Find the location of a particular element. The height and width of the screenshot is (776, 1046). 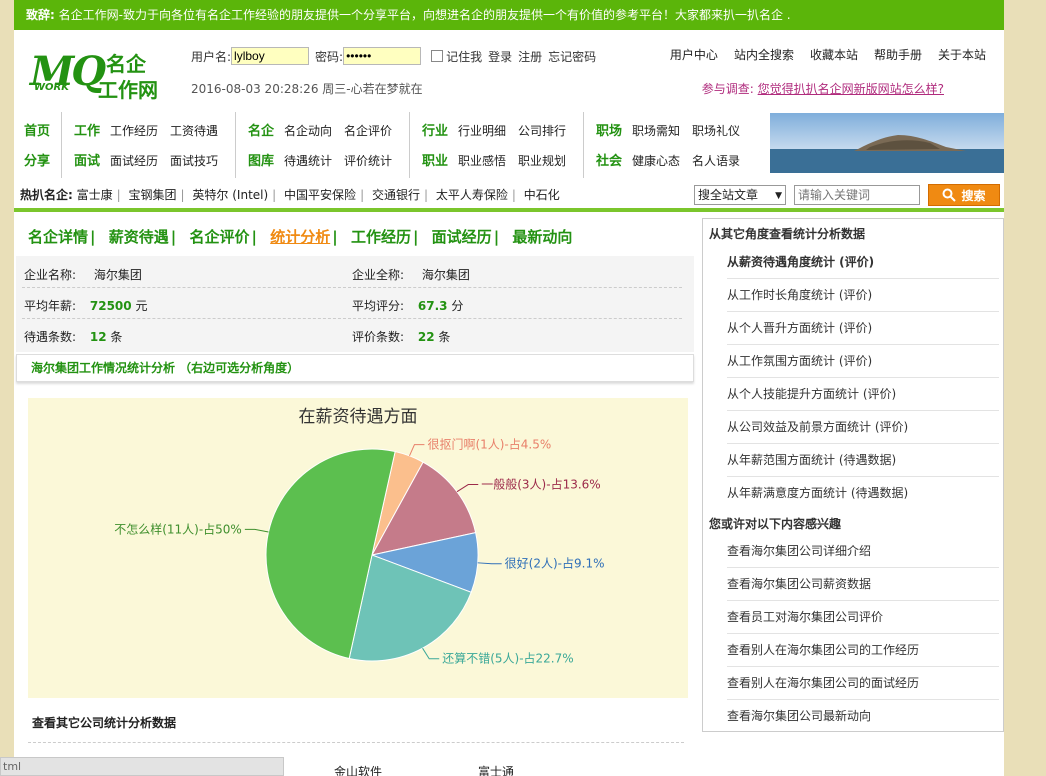

nav-workplace: 职场 is located at coordinates (609, 131).